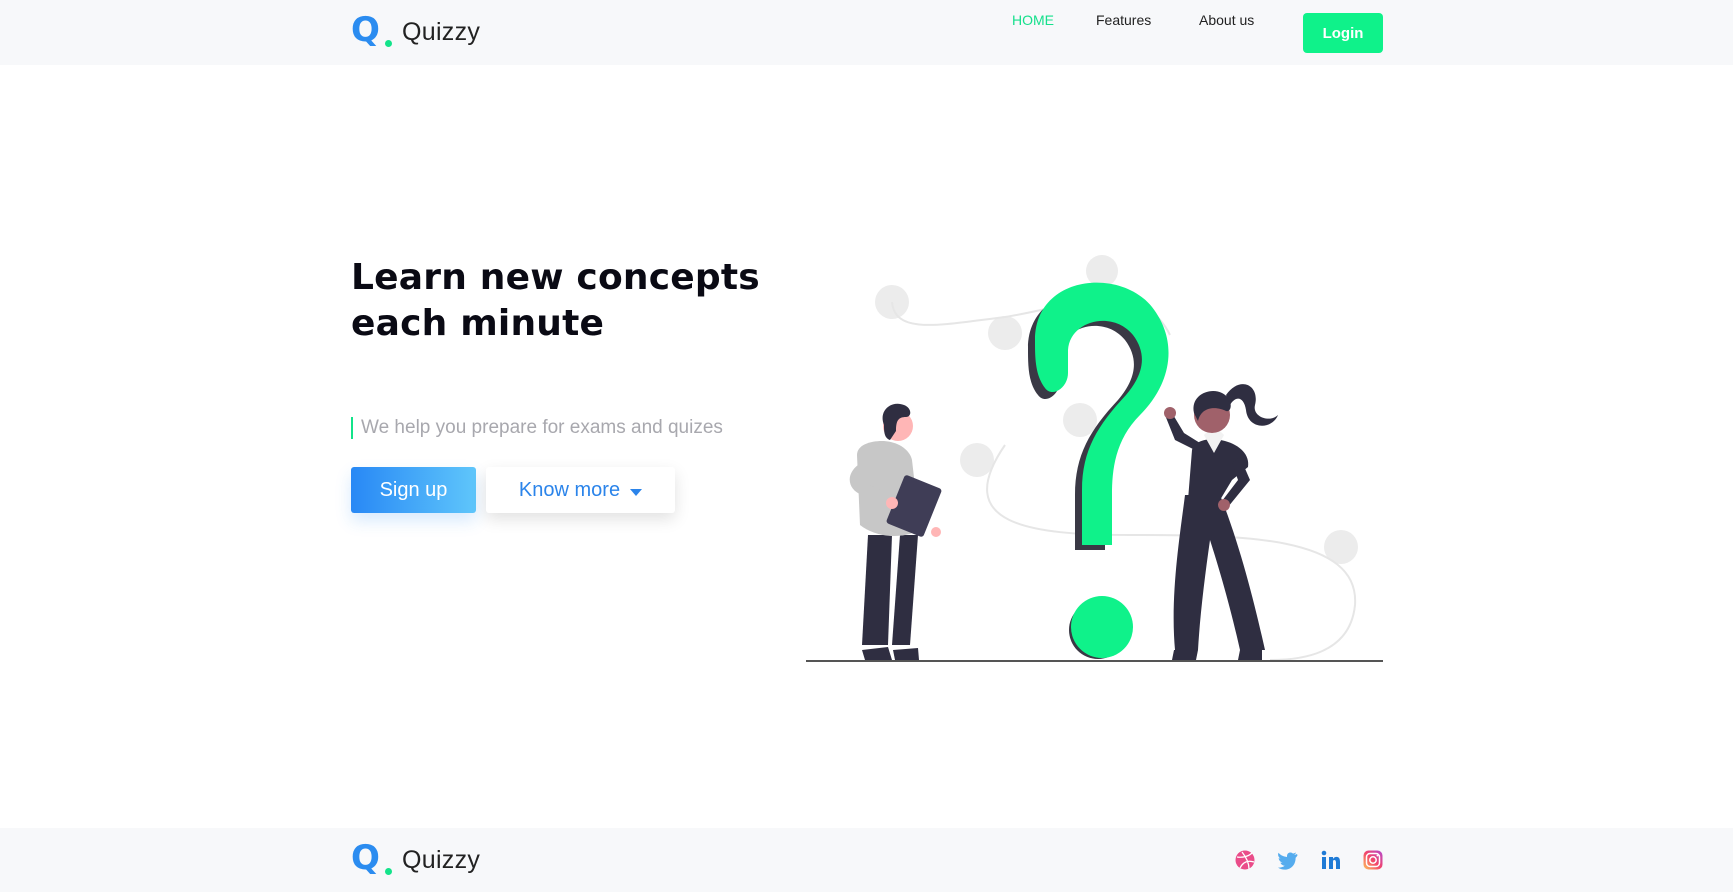  Describe the element at coordinates (388, 871) in the screenshot. I see `footer-logo-dot` at that location.